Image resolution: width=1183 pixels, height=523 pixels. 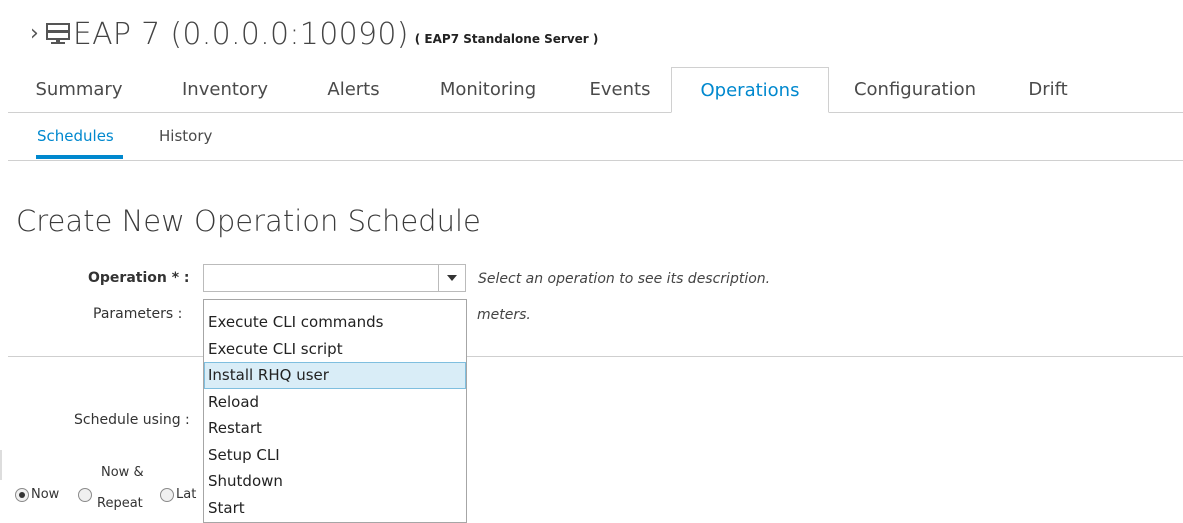 What do you see at coordinates (335, 349) in the screenshot?
I see `dropdown-option-execute-cli-script: Execute CLI script` at bounding box center [335, 349].